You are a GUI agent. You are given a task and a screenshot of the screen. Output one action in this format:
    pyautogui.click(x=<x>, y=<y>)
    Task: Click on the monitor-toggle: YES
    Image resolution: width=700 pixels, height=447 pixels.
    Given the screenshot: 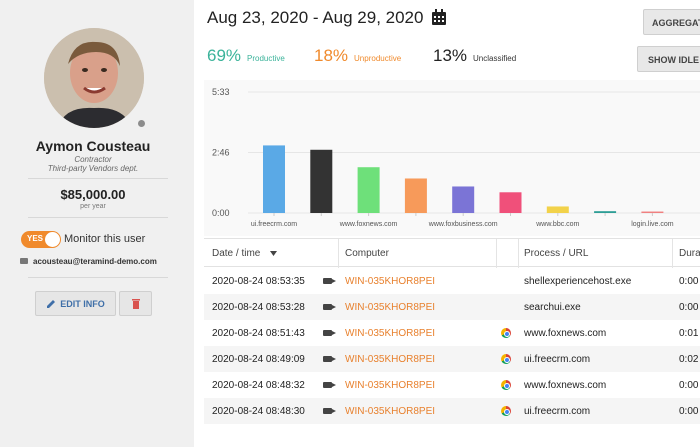 What is the action you would take?
    pyautogui.click(x=41, y=239)
    